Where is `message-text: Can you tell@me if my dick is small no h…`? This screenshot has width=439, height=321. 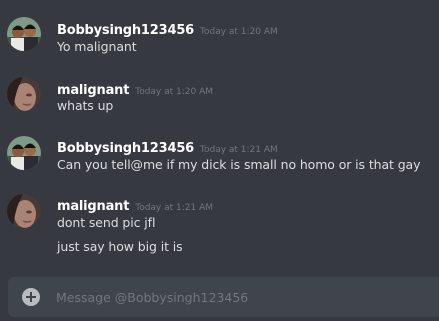
message-text: Can you tell@me if my dick is small no h… is located at coordinates (239, 164).